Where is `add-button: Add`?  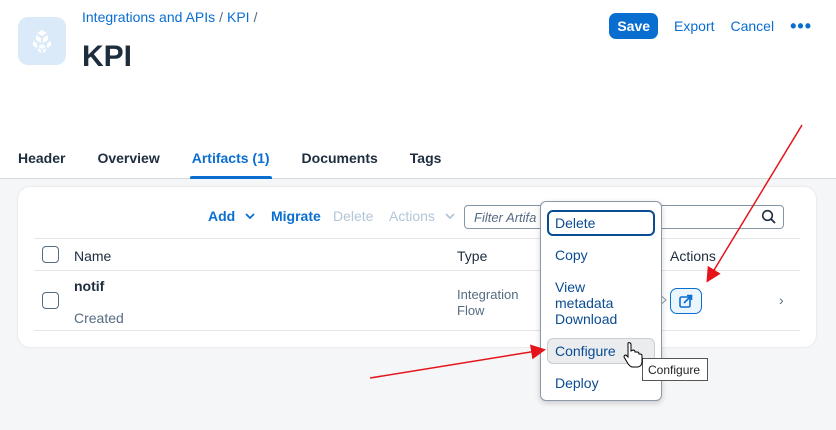 add-button: Add is located at coordinates (232, 216).